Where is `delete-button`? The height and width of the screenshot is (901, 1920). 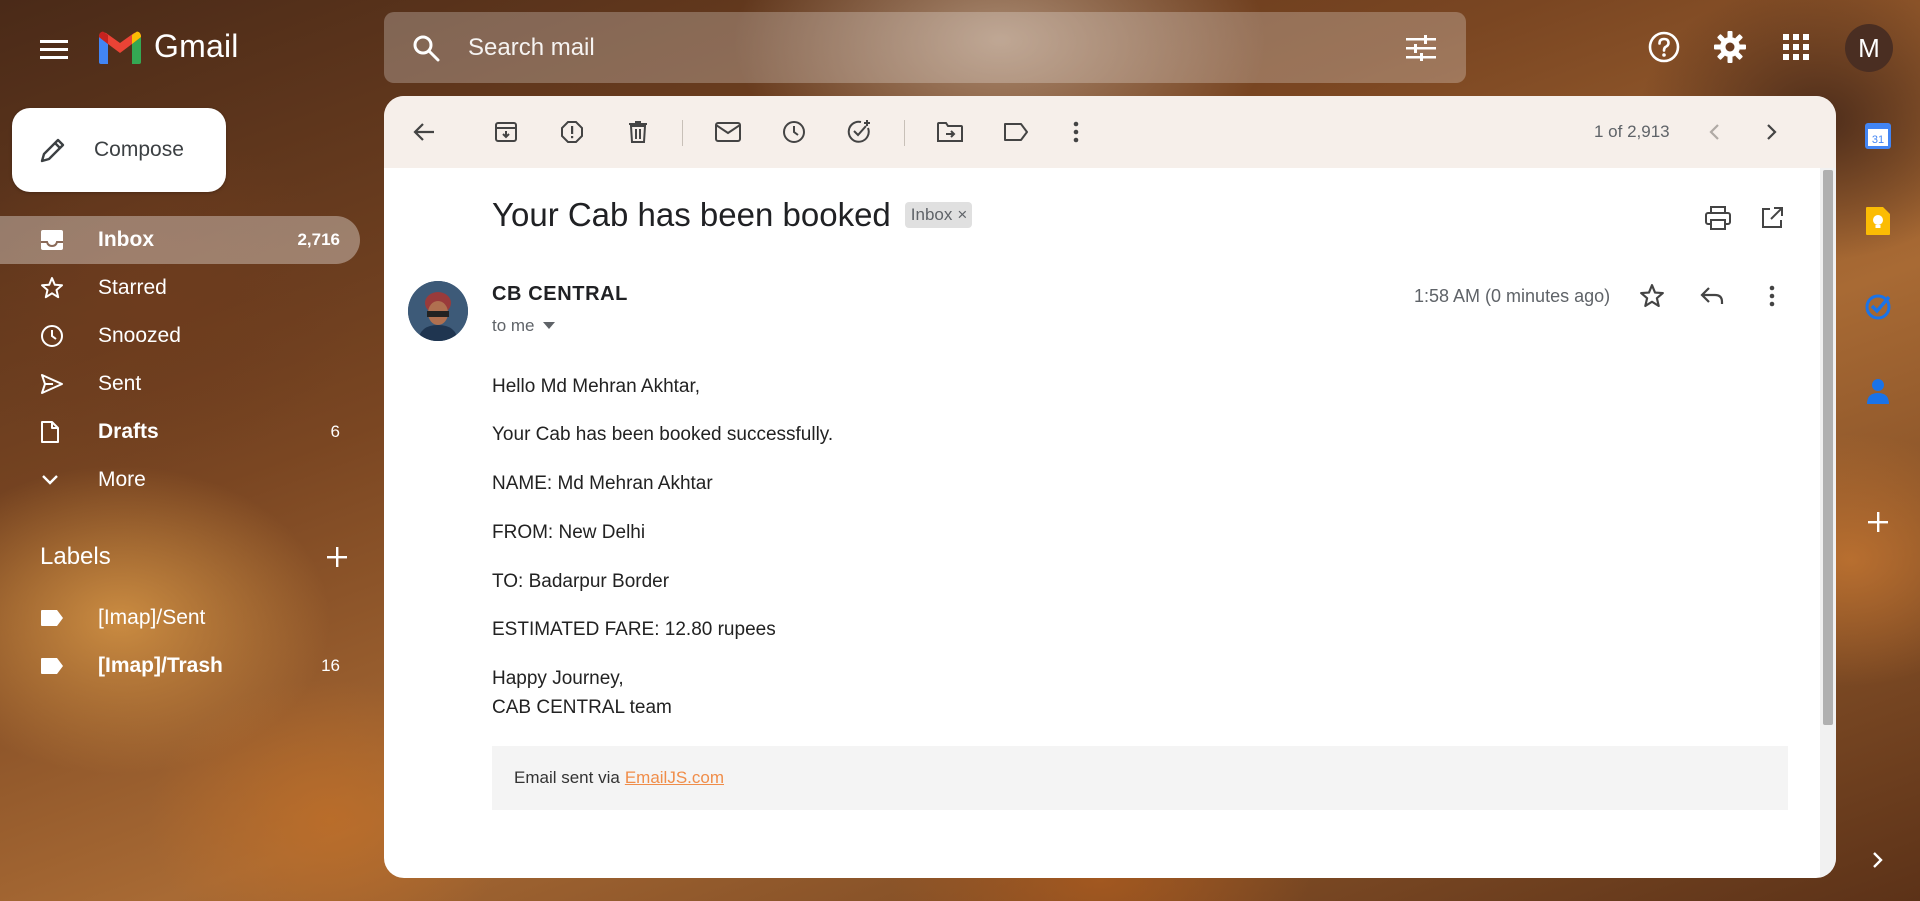 delete-button is located at coordinates (638, 132).